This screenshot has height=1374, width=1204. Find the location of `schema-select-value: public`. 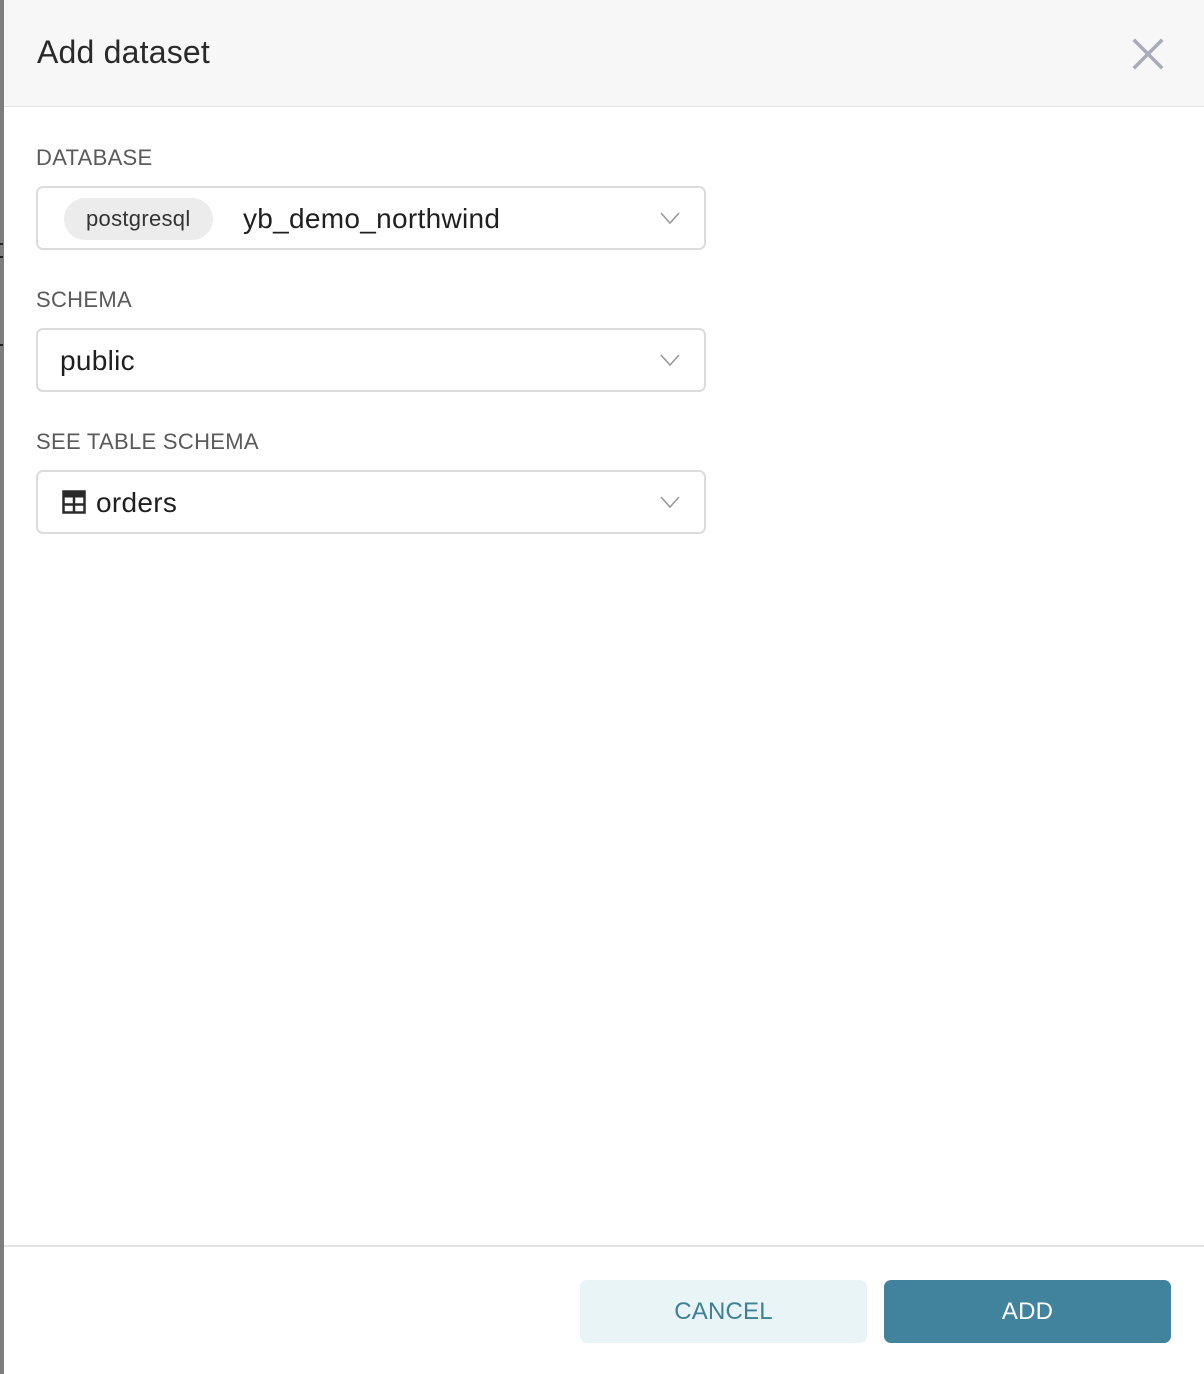

schema-select-value: public is located at coordinates (97, 360).